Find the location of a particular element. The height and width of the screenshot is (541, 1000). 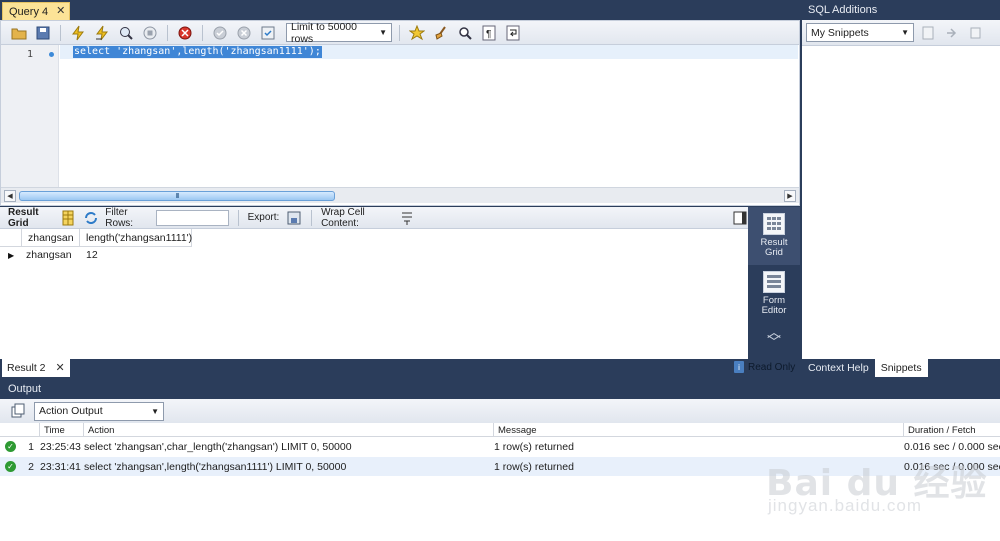

add-snippet-star-icon is located at coordinates (417, 33).